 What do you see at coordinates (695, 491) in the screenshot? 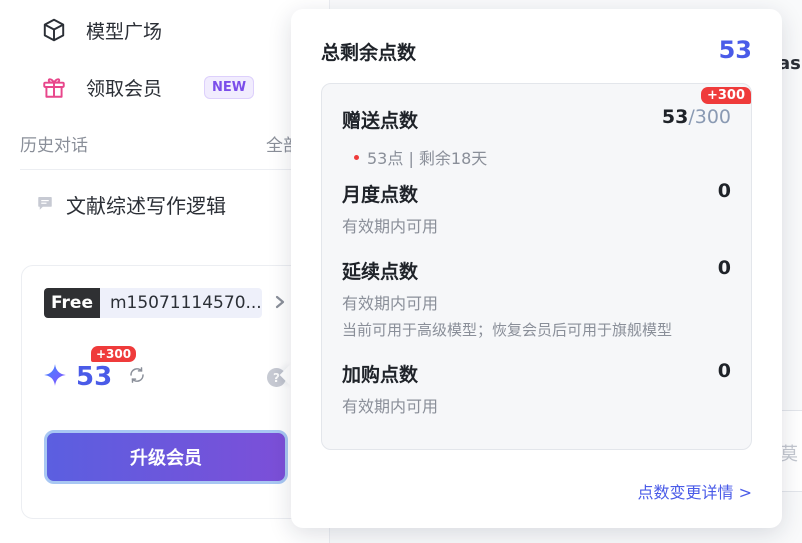
I see `points-history-link: 点数变更详情 >` at bounding box center [695, 491].